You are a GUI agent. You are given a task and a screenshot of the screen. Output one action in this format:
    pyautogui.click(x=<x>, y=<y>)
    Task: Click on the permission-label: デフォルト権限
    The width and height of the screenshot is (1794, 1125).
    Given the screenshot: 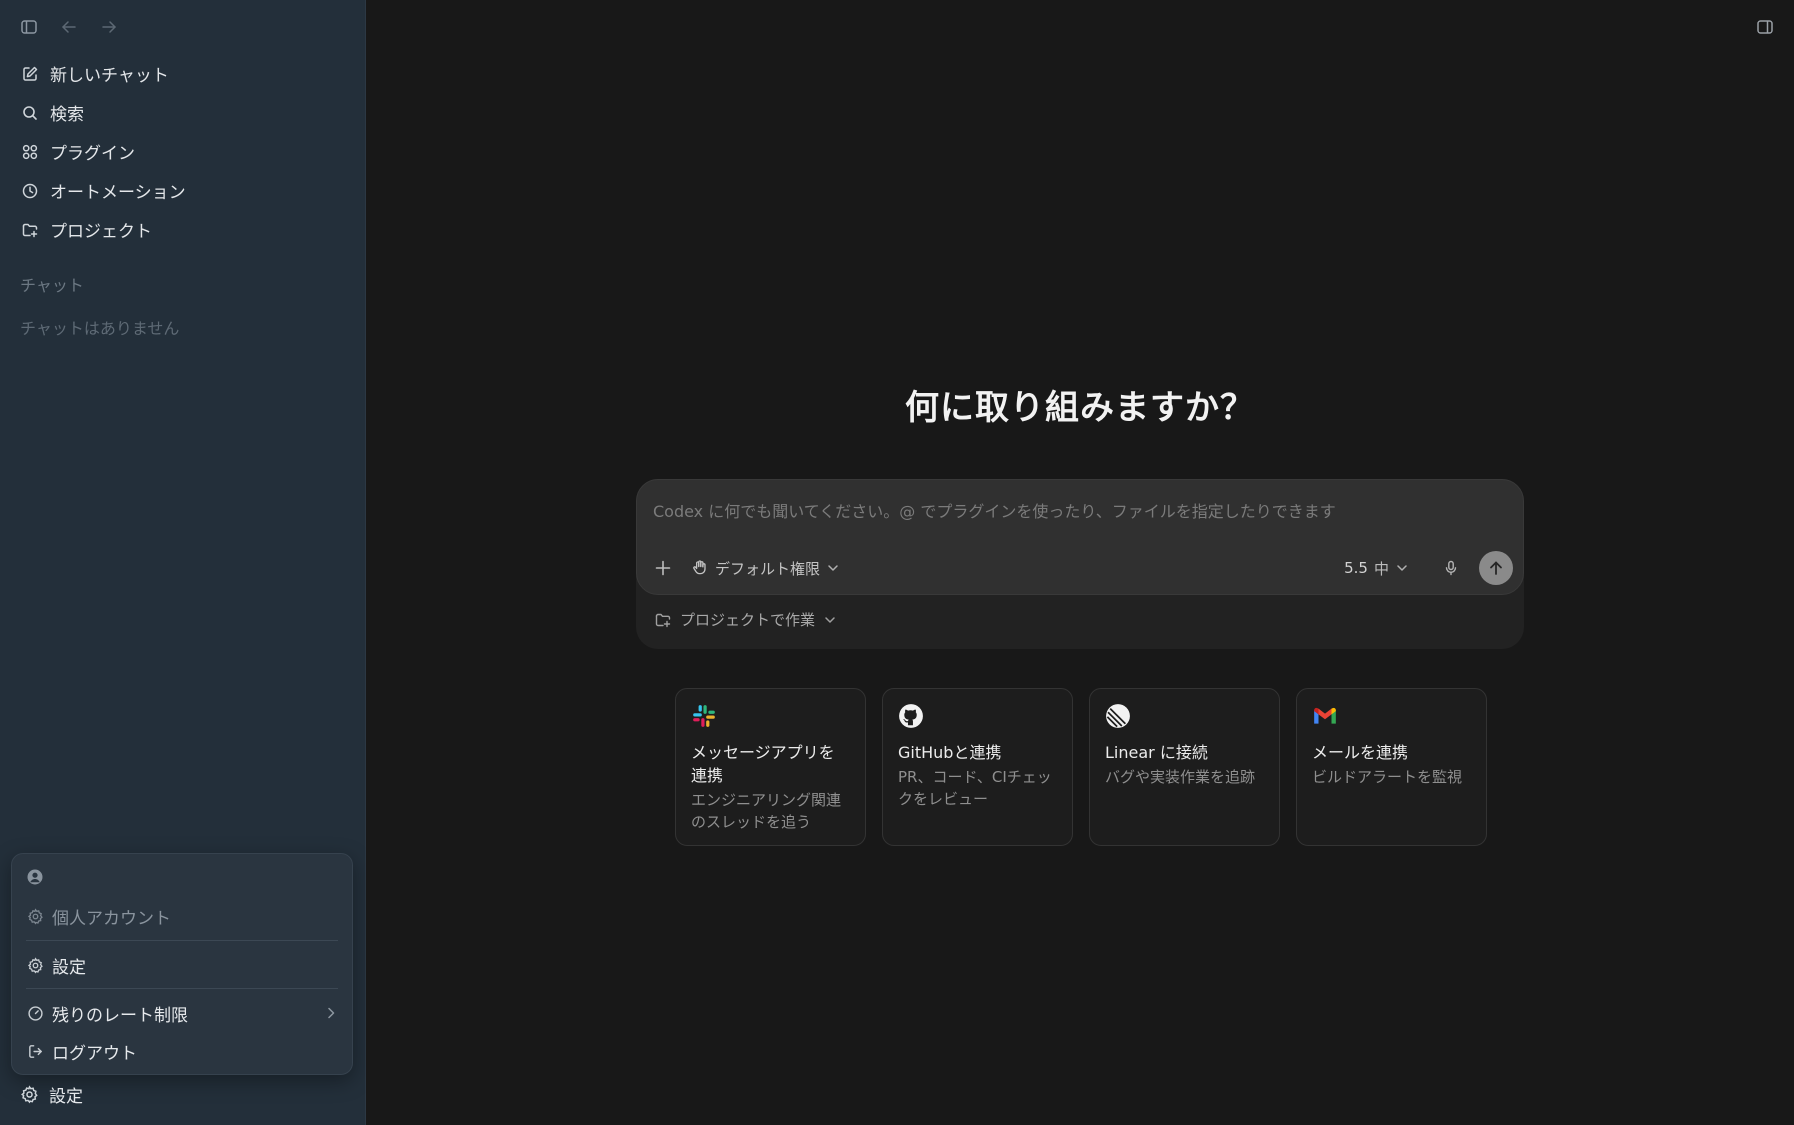 What is the action you would take?
    pyautogui.click(x=768, y=568)
    